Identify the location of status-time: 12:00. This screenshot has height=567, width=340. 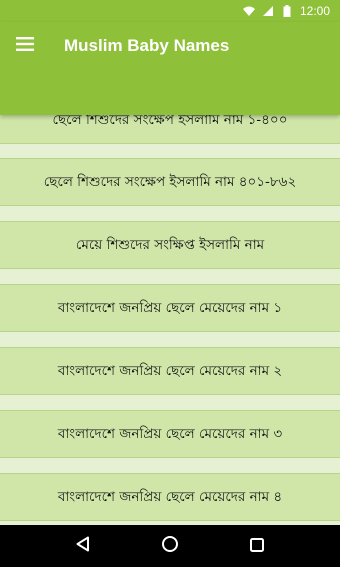
(314, 11).